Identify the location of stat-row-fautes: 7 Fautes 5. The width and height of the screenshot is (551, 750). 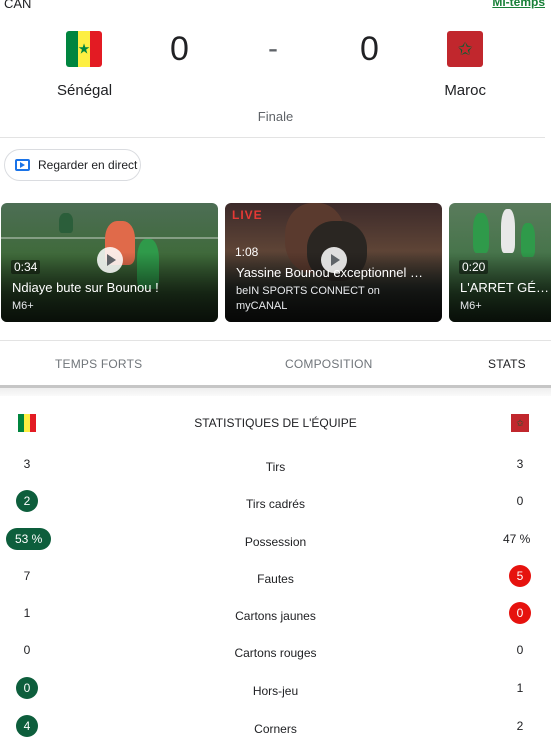
(275, 580).